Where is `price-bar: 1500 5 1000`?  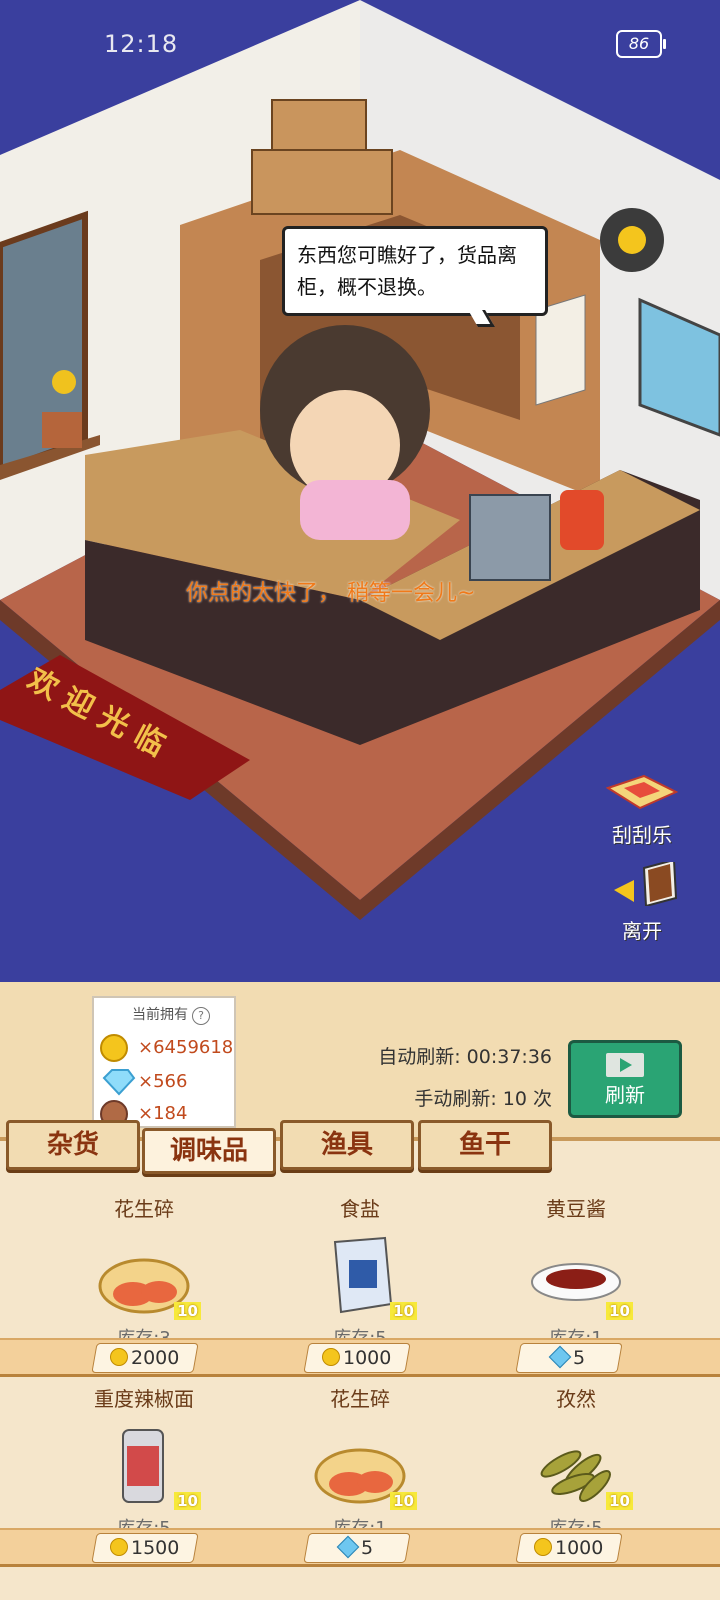 price-bar: 1500 5 1000 is located at coordinates (360, 1547).